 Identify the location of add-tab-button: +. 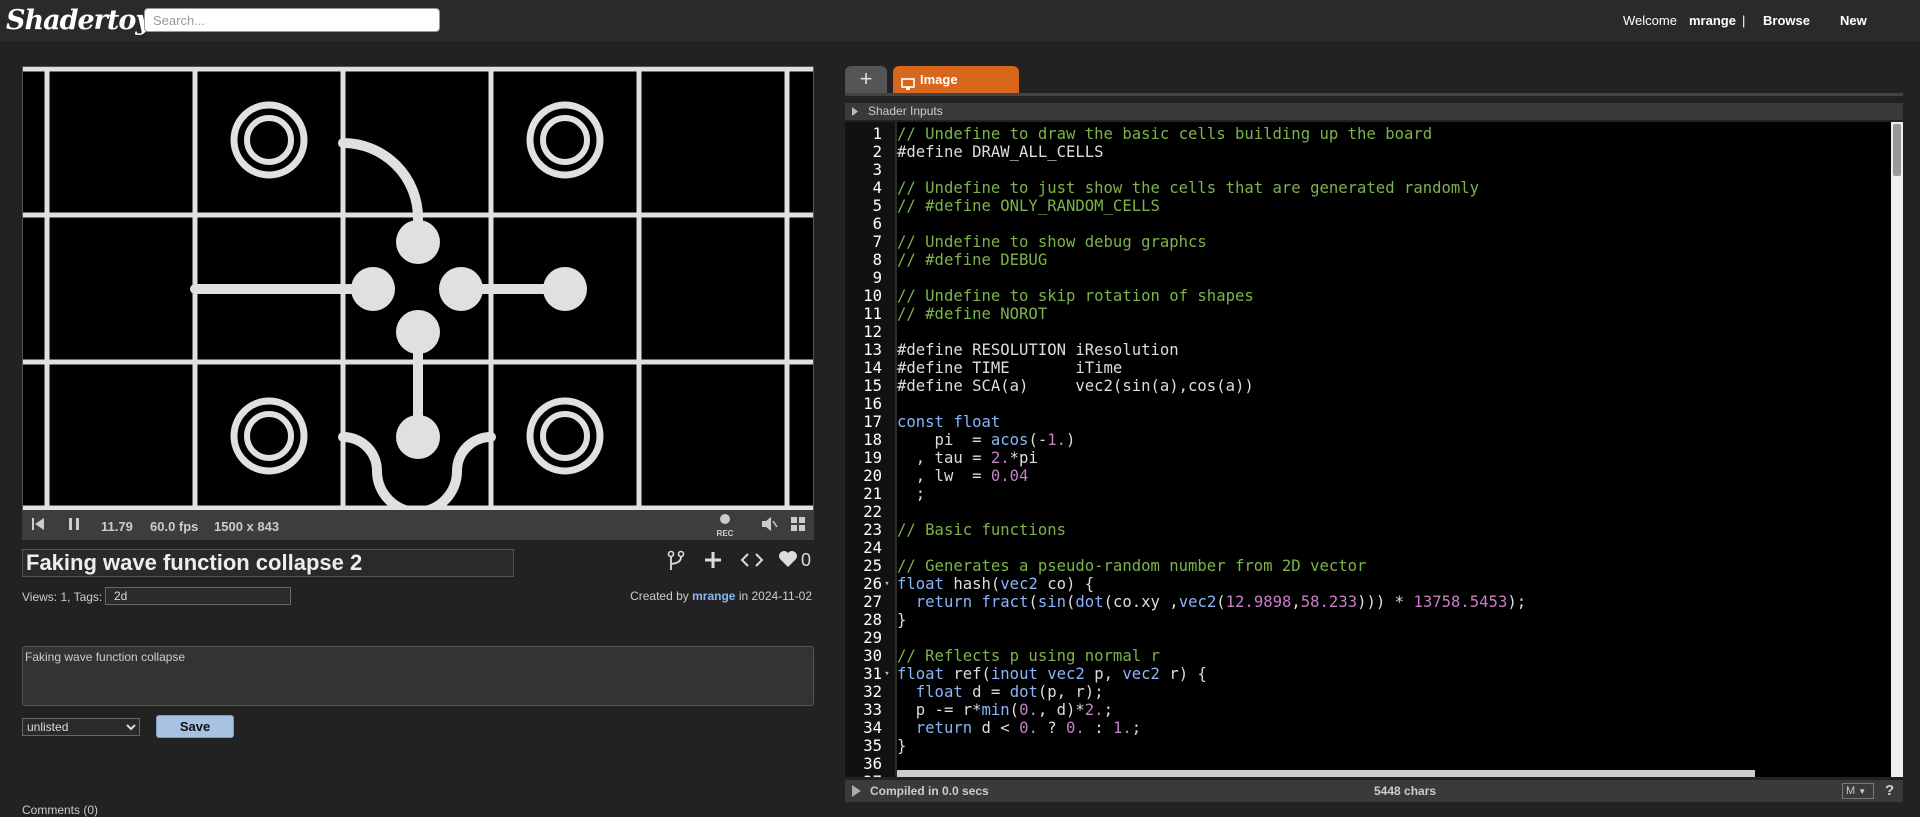
(866, 79).